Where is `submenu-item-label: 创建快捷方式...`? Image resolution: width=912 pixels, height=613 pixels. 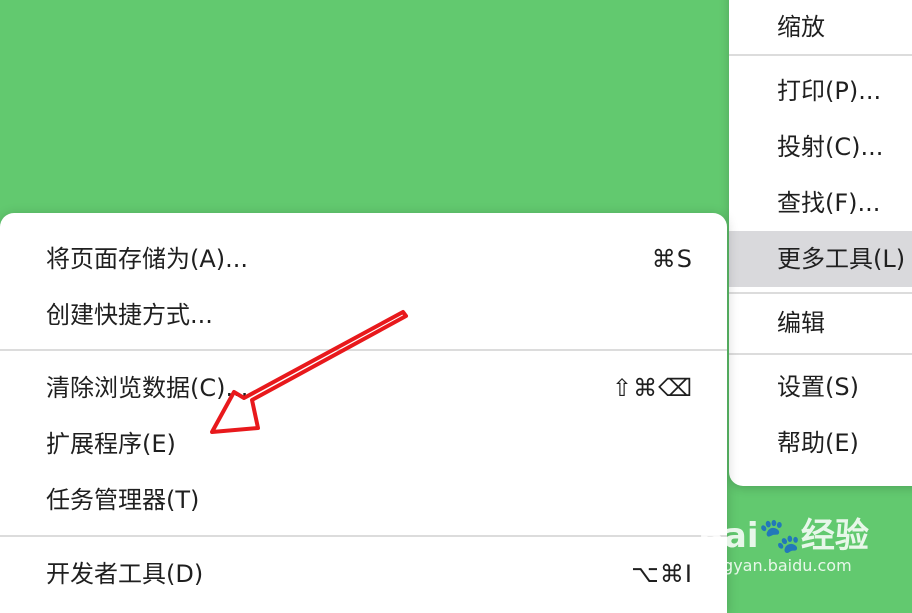
submenu-item-label: 创建快捷方式... is located at coordinates (129, 315).